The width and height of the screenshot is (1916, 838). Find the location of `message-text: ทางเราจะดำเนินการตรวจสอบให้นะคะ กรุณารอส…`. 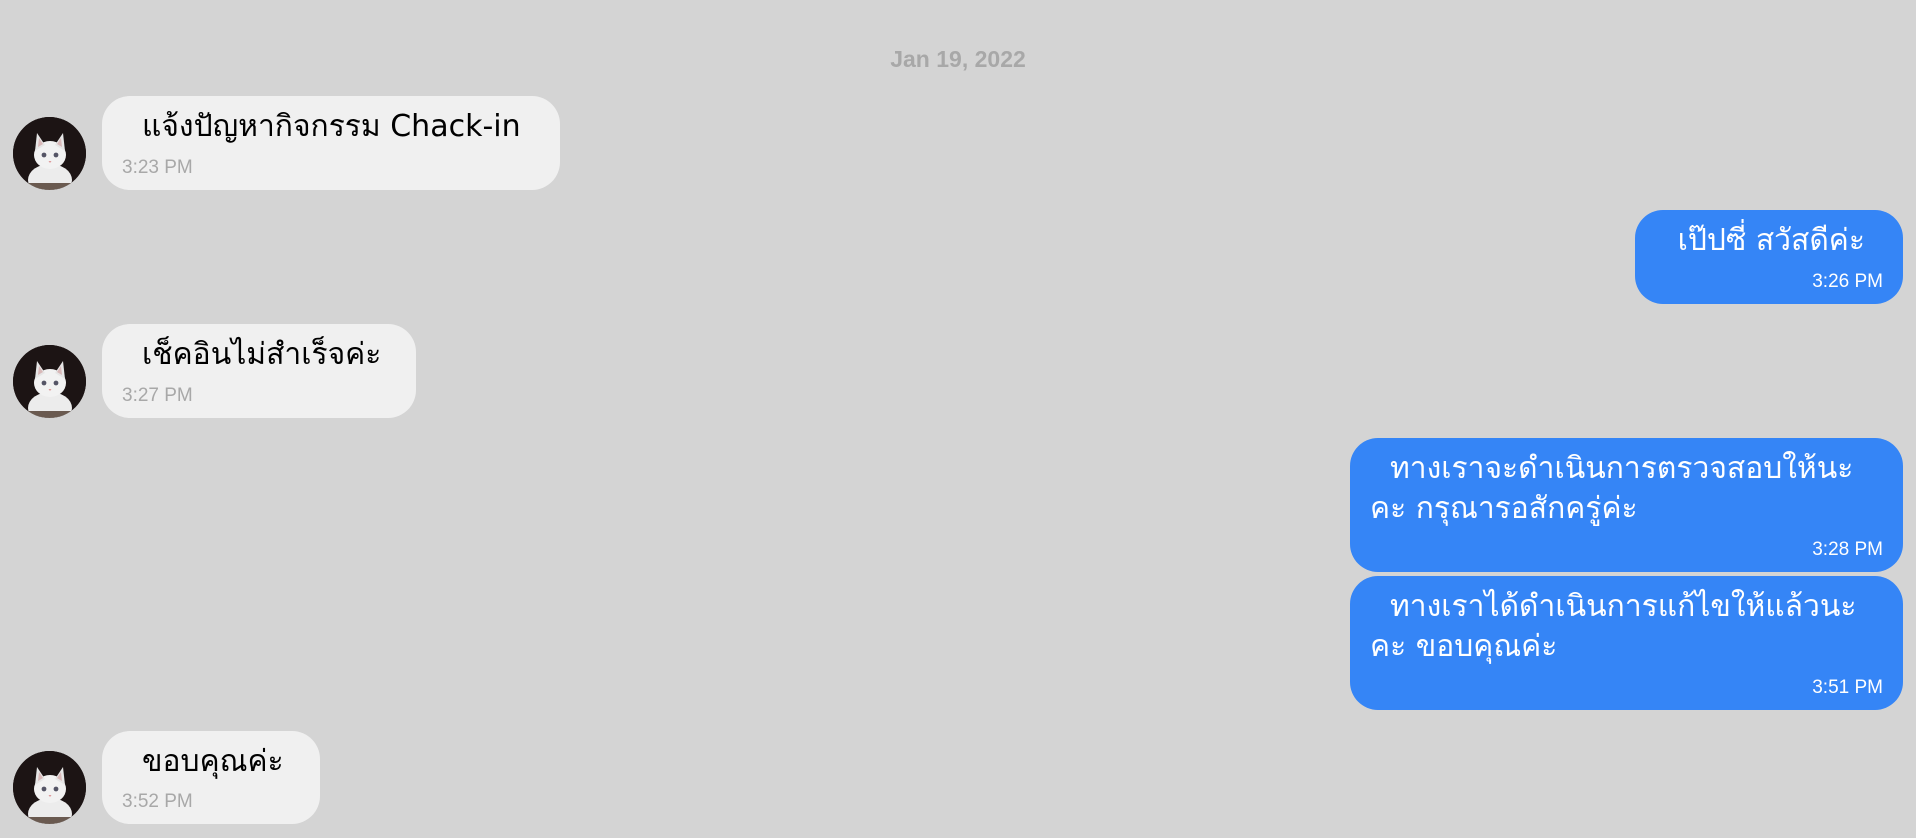

message-text: ทางเราจะดำเนินการตรวจสอบให้นะคะ กรุณารอส… is located at coordinates (1612, 488).